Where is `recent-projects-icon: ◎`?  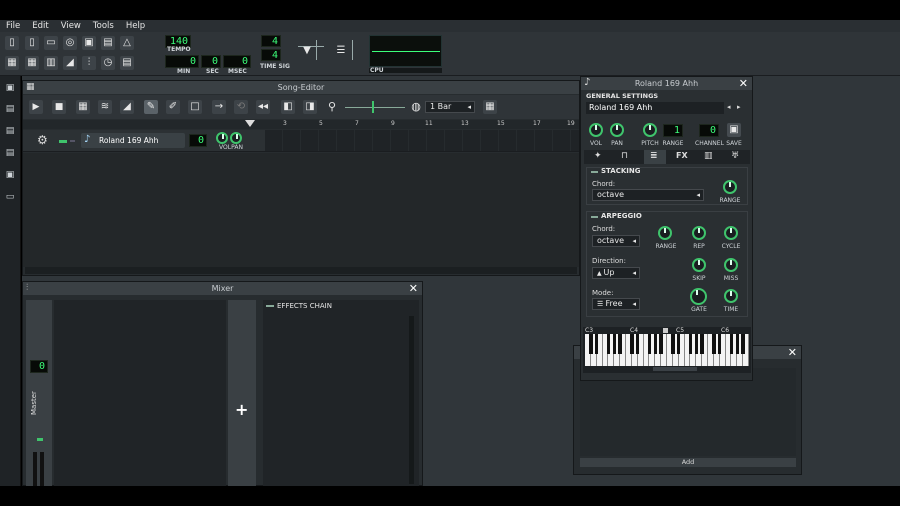 recent-projects-icon: ◎ is located at coordinates (70, 43).